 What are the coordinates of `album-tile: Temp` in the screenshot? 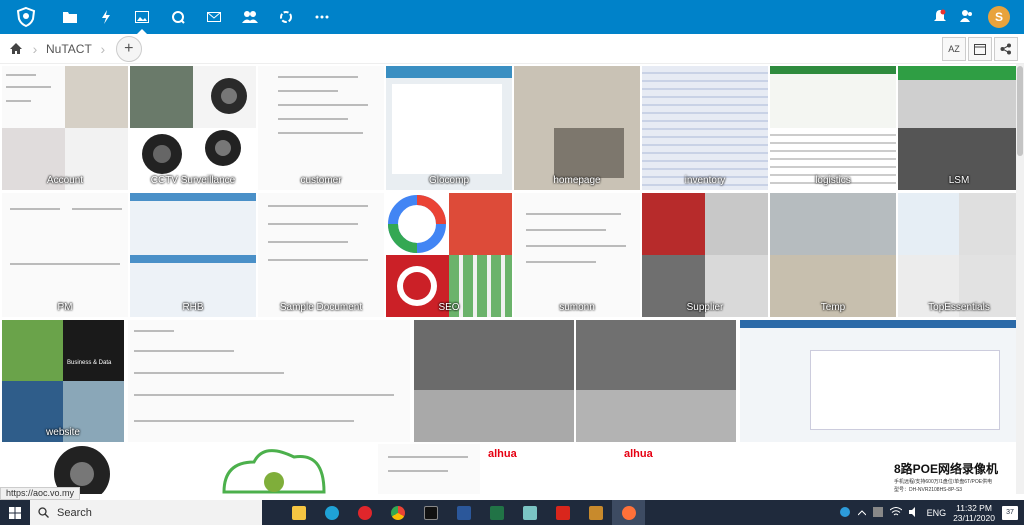 It's located at (833, 255).